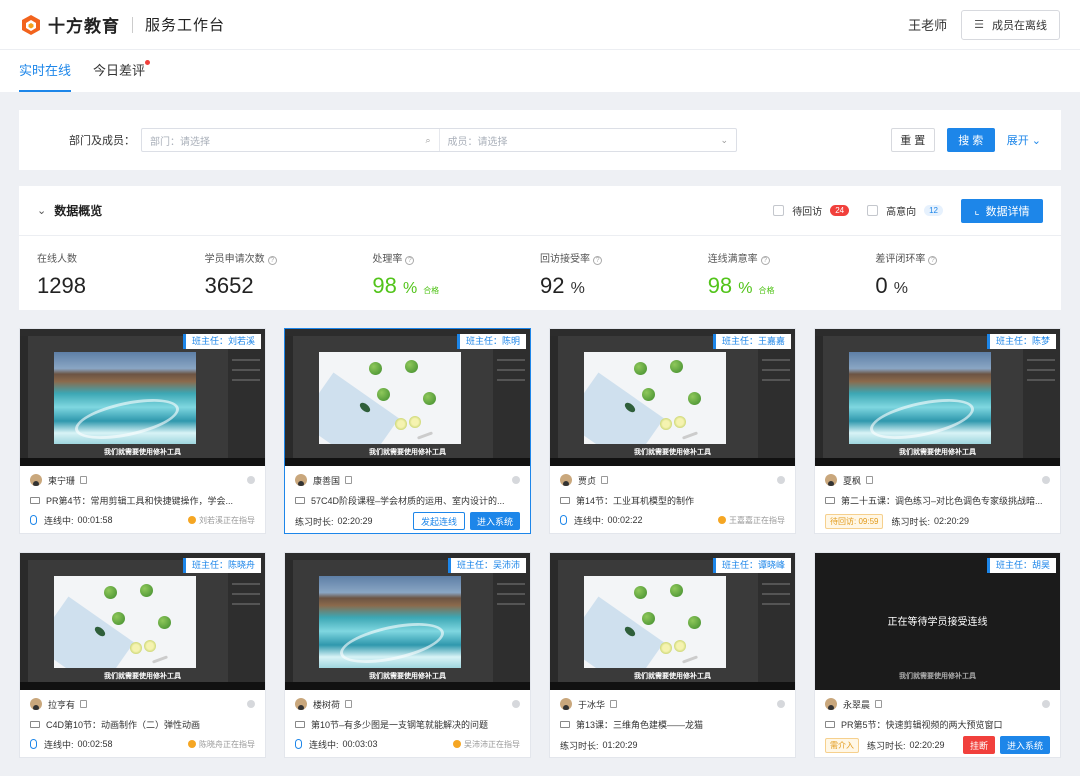  Describe the element at coordinates (407, 621) in the screenshot. I see `student-screen: 我们就需要使用修补工具 班主任：吴沛沛` at that location.